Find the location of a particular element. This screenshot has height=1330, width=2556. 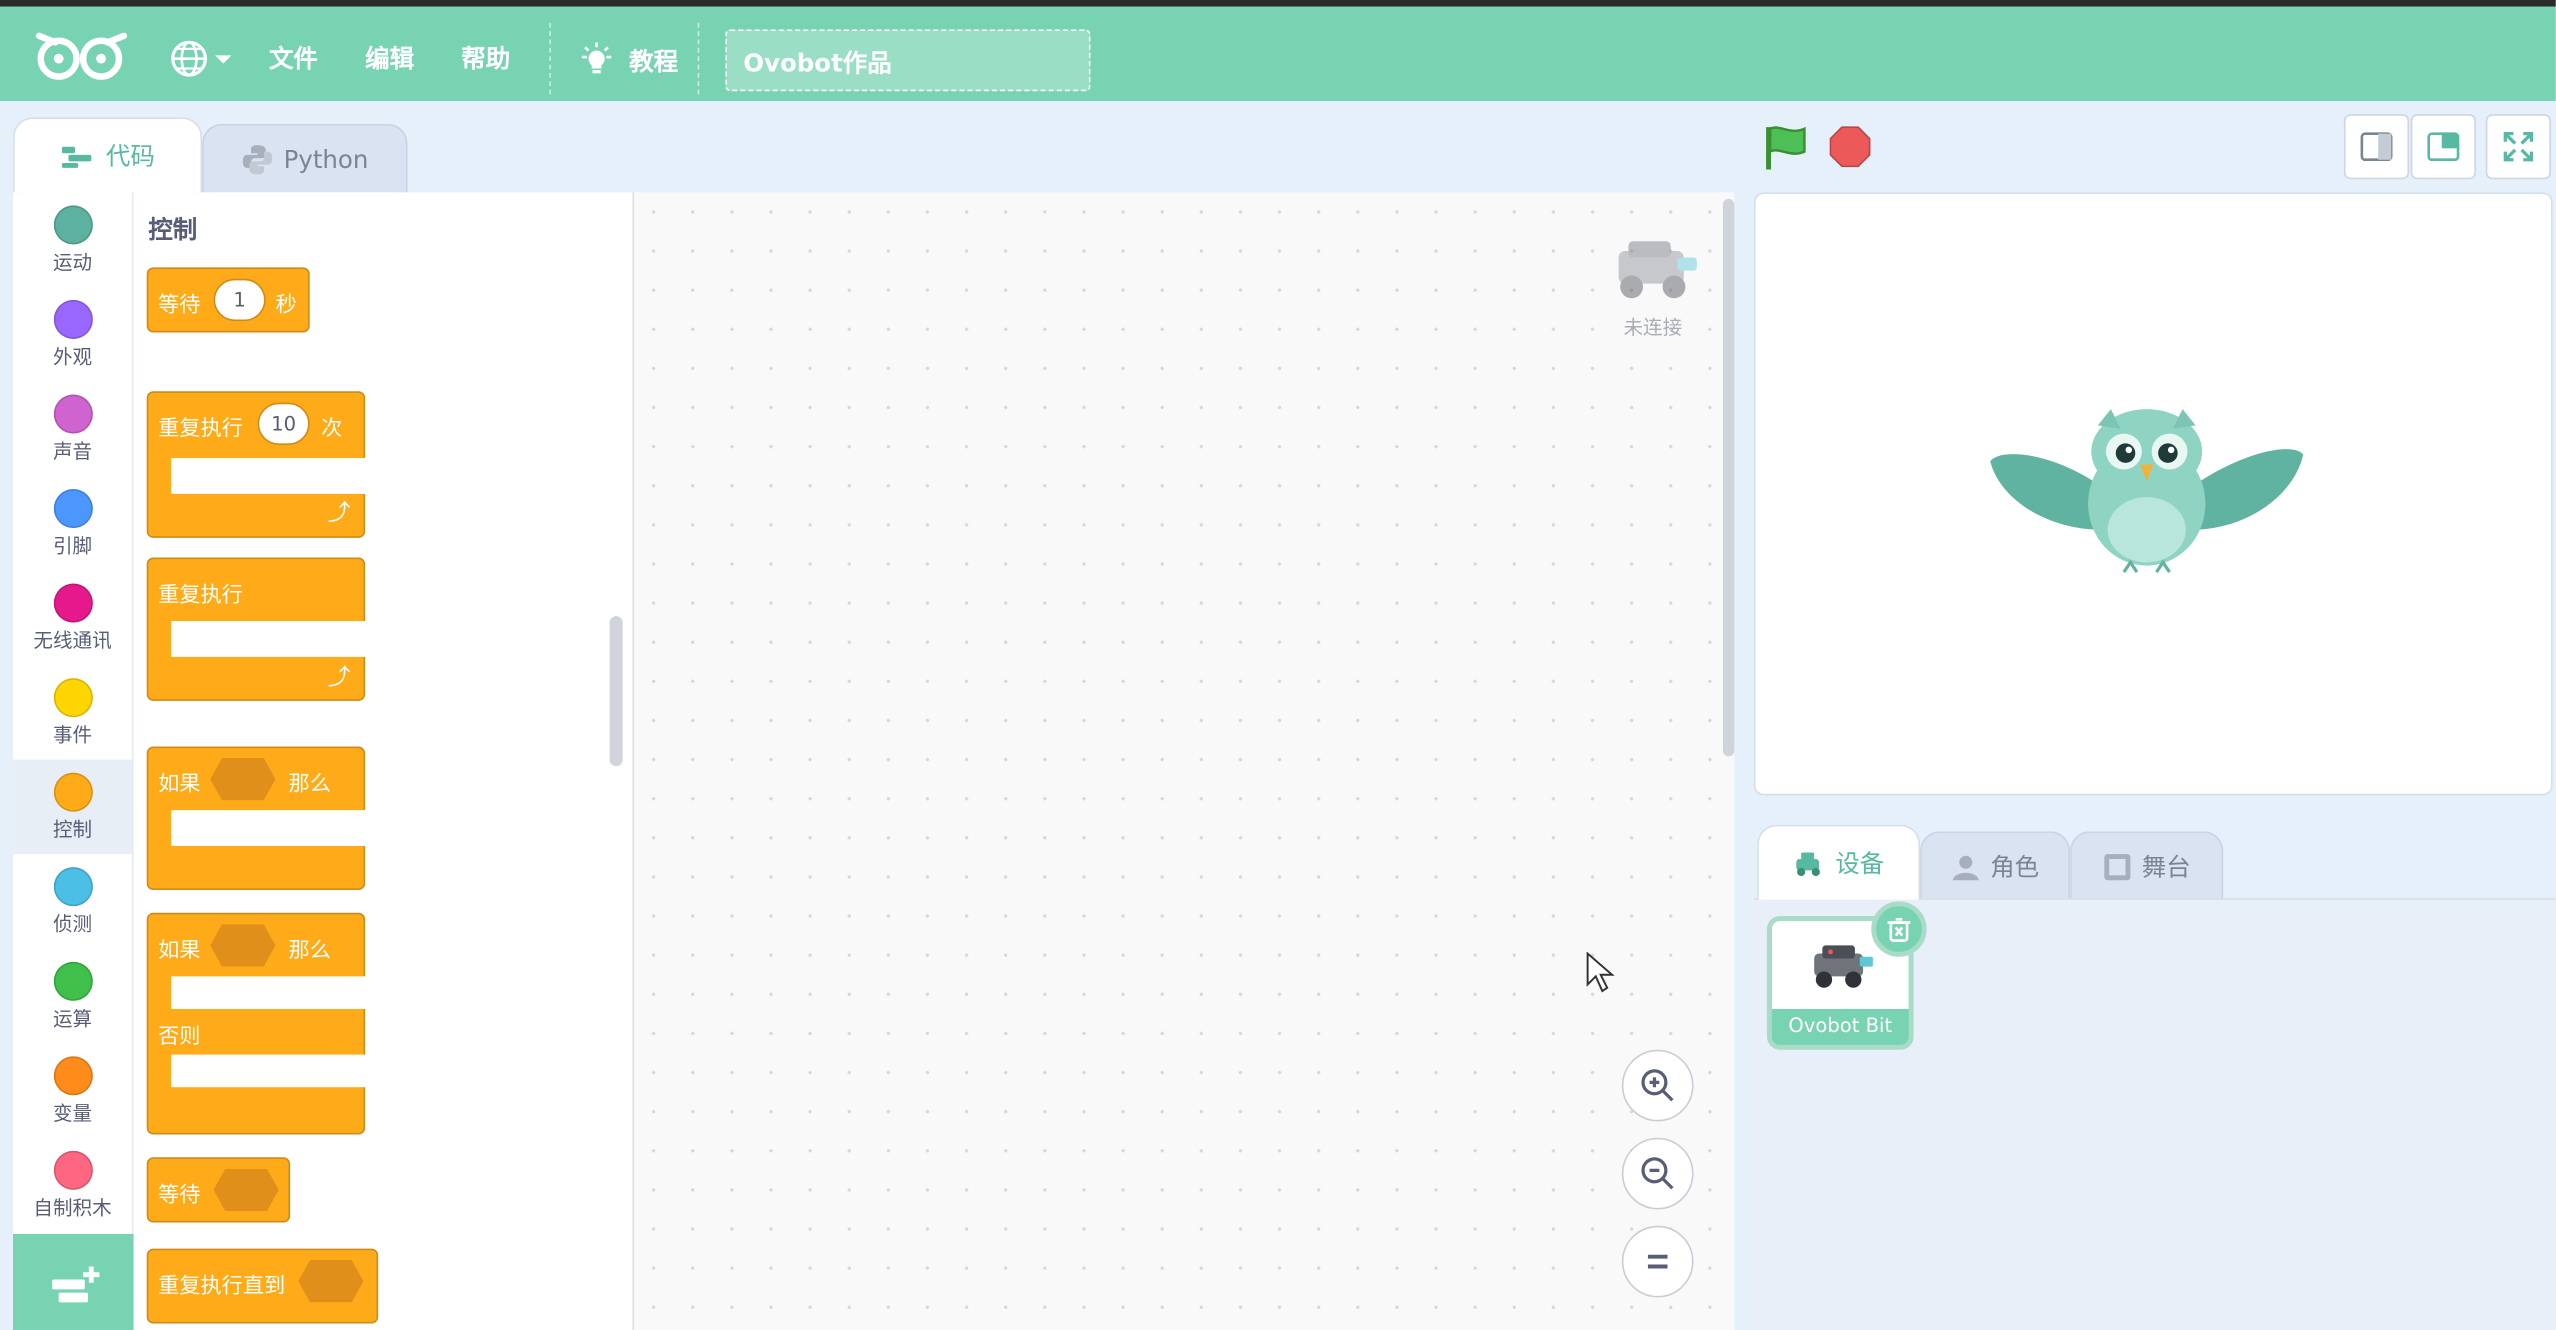

small-stage-icon is located at coordinates (2376, 147).